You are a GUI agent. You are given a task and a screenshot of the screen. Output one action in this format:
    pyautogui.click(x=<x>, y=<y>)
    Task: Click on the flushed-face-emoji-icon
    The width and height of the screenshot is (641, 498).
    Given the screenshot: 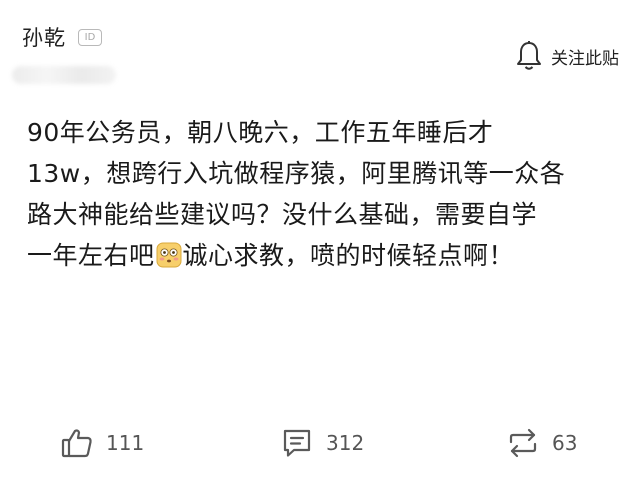 What is the action you would take?
    pyautogui.click(x=169, y=255)
    